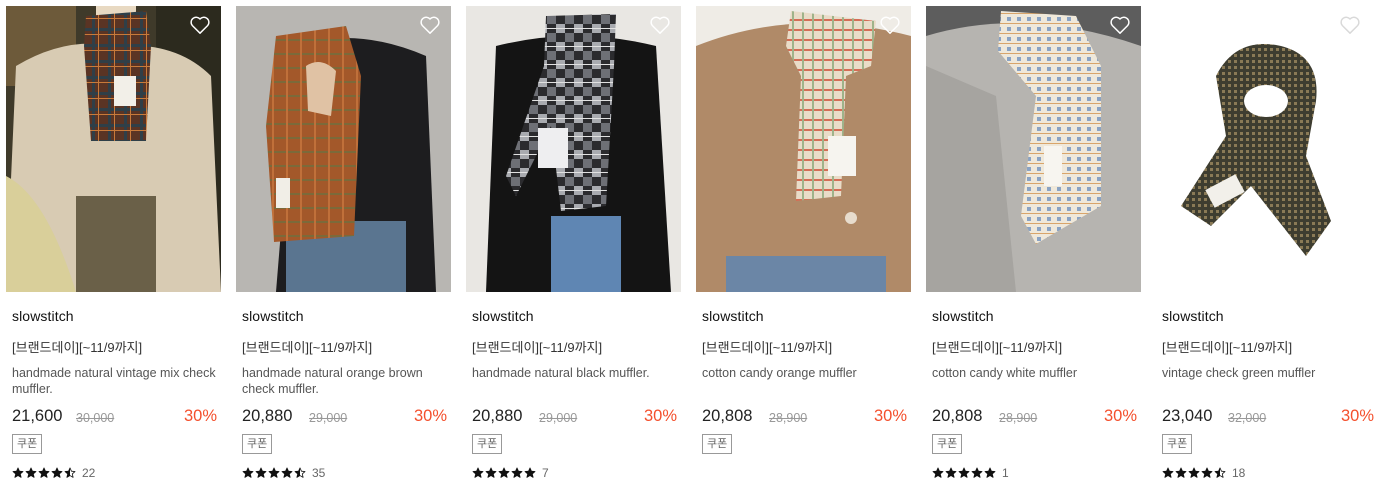  What do you see at coordinates (1187, 416) in the screenshot?
I see `sale-price: 23,040` at bounding box center [1187, 416].